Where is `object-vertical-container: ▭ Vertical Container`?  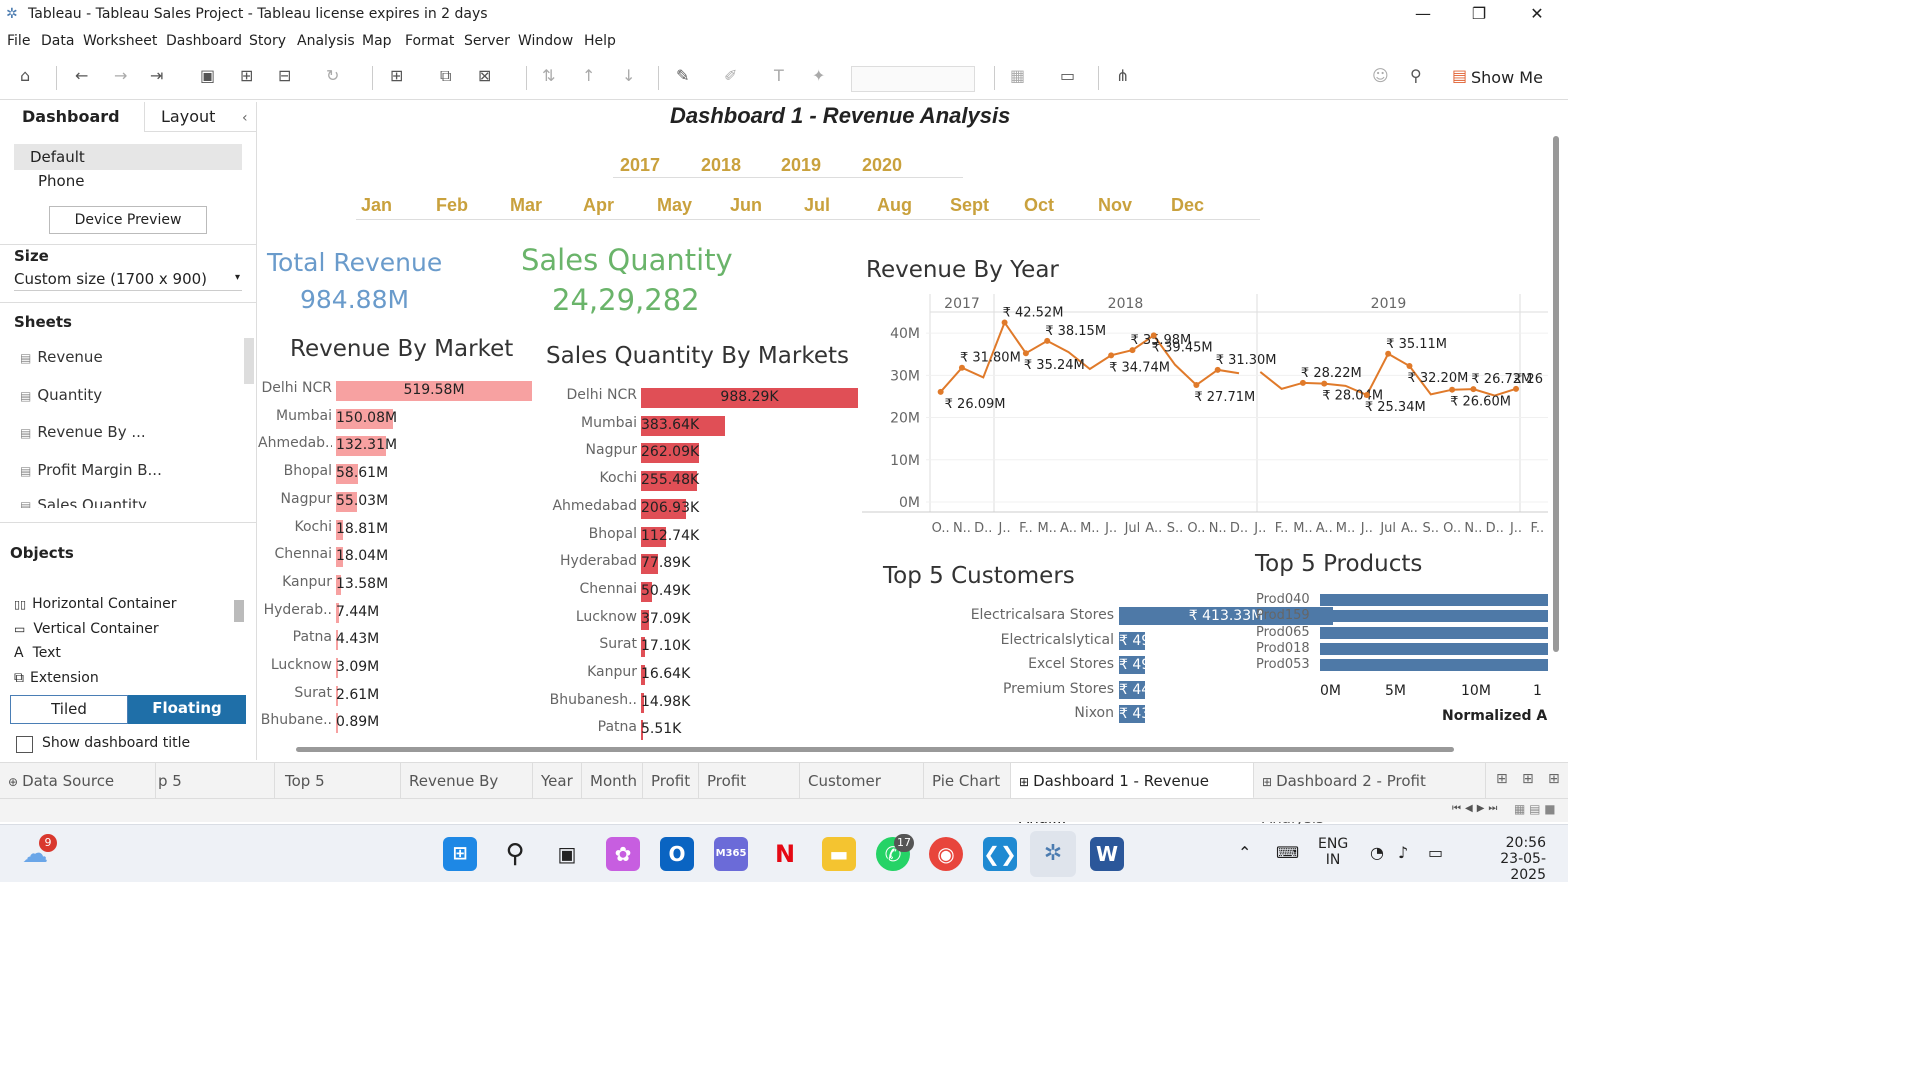
object-vertical-container: ▭ Vertical Container is located at coordinates (86, 629).